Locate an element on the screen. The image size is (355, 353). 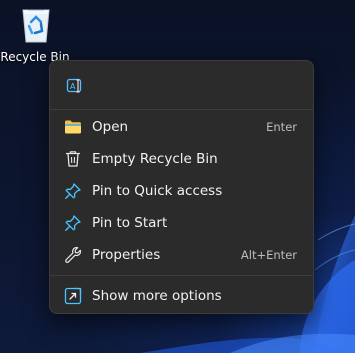
menu-item-show-more-options: Show more options is located at coordinates (181, 296).